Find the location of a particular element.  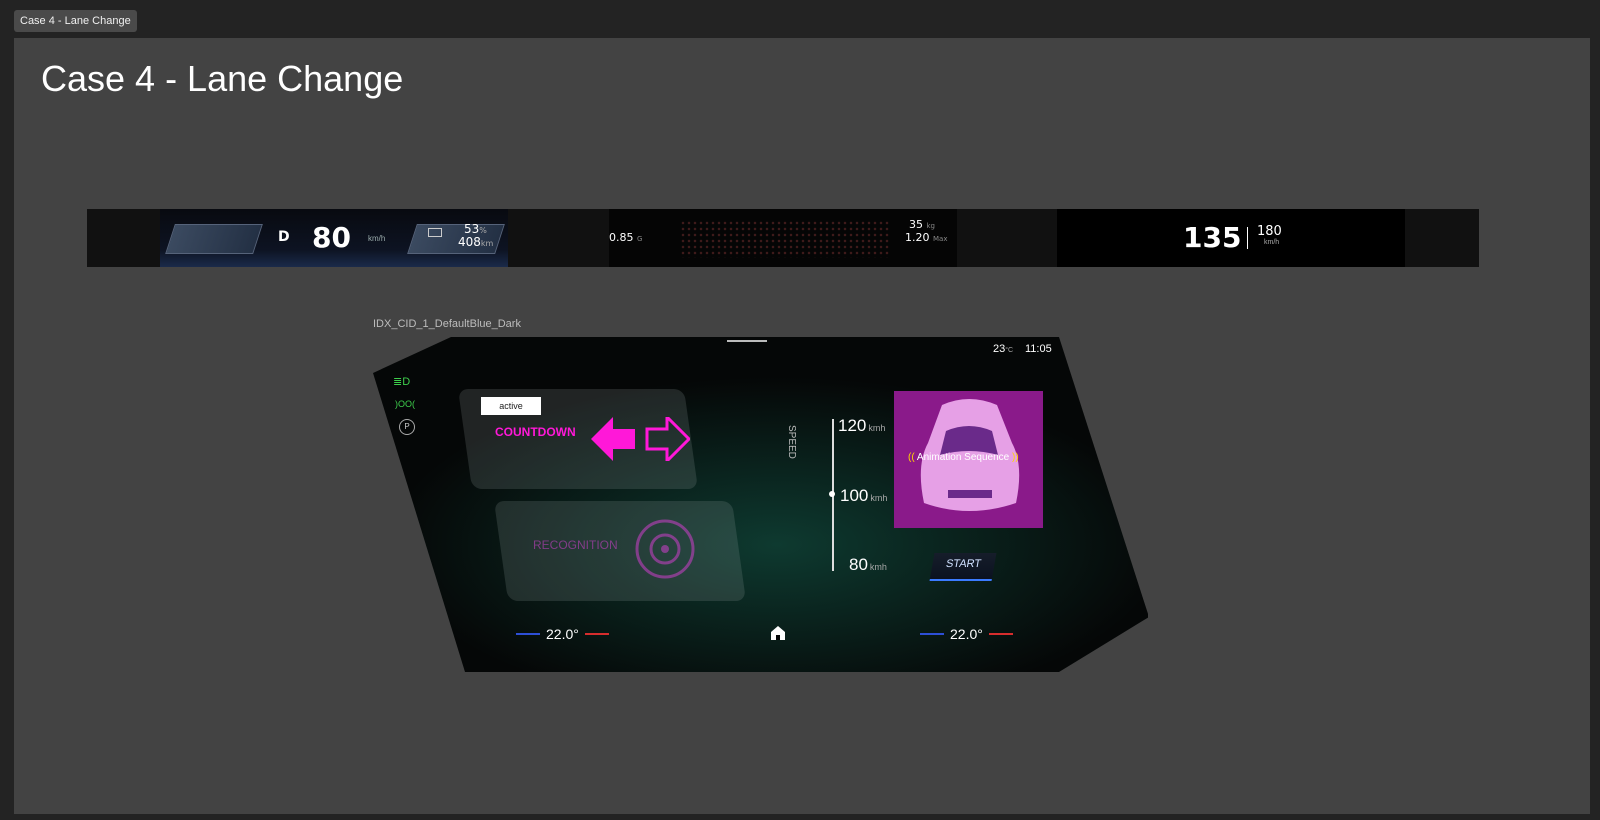

steering-wheel-icon is located at coordinates (665, 549).